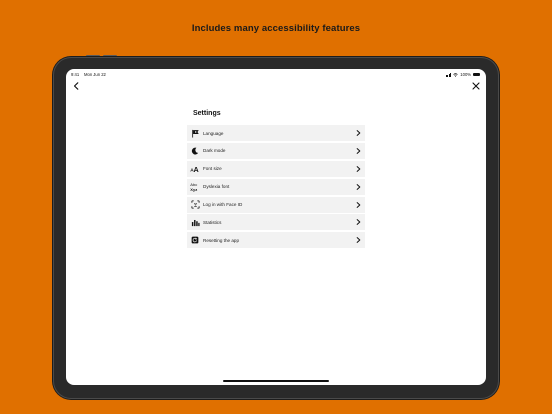  I want to click on battery-icon, so click(476, 74).